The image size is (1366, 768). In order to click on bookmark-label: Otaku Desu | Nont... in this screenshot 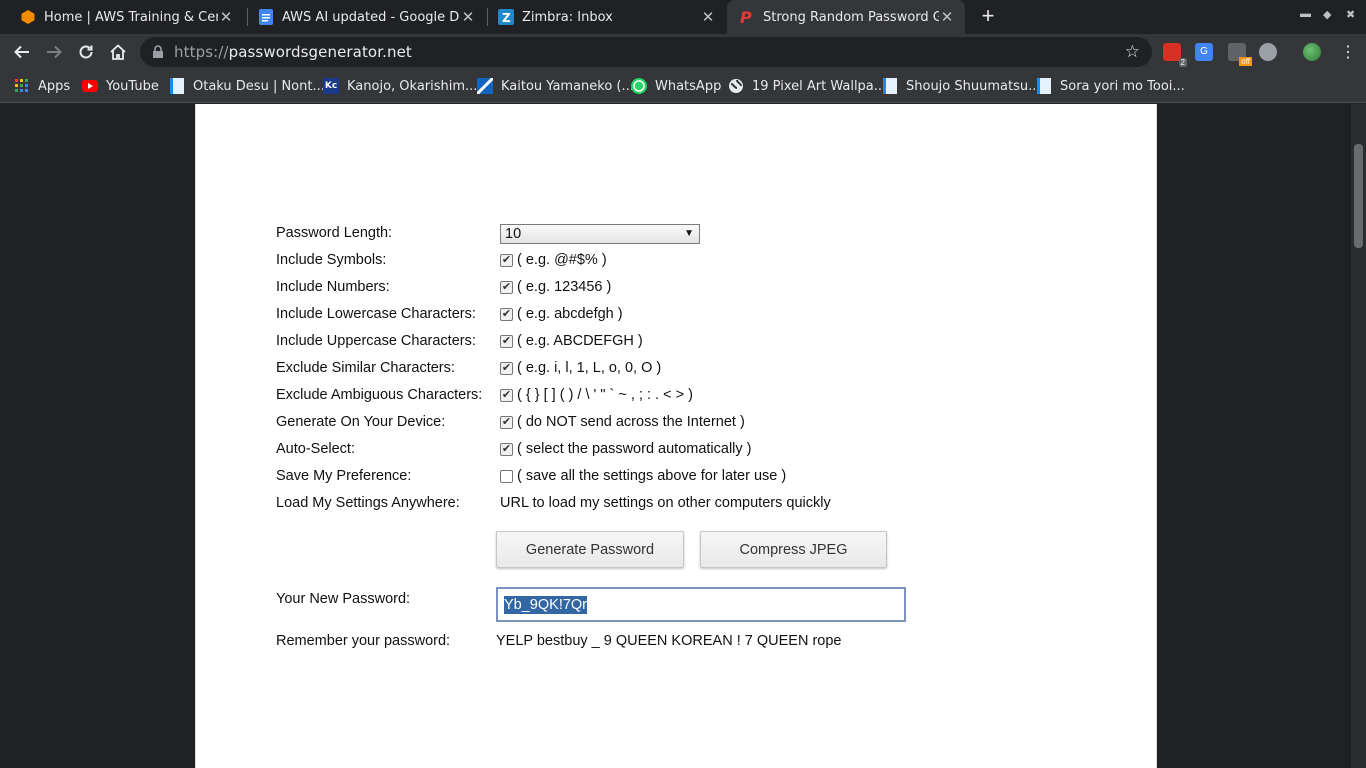, I will do `click(259, 86)`.